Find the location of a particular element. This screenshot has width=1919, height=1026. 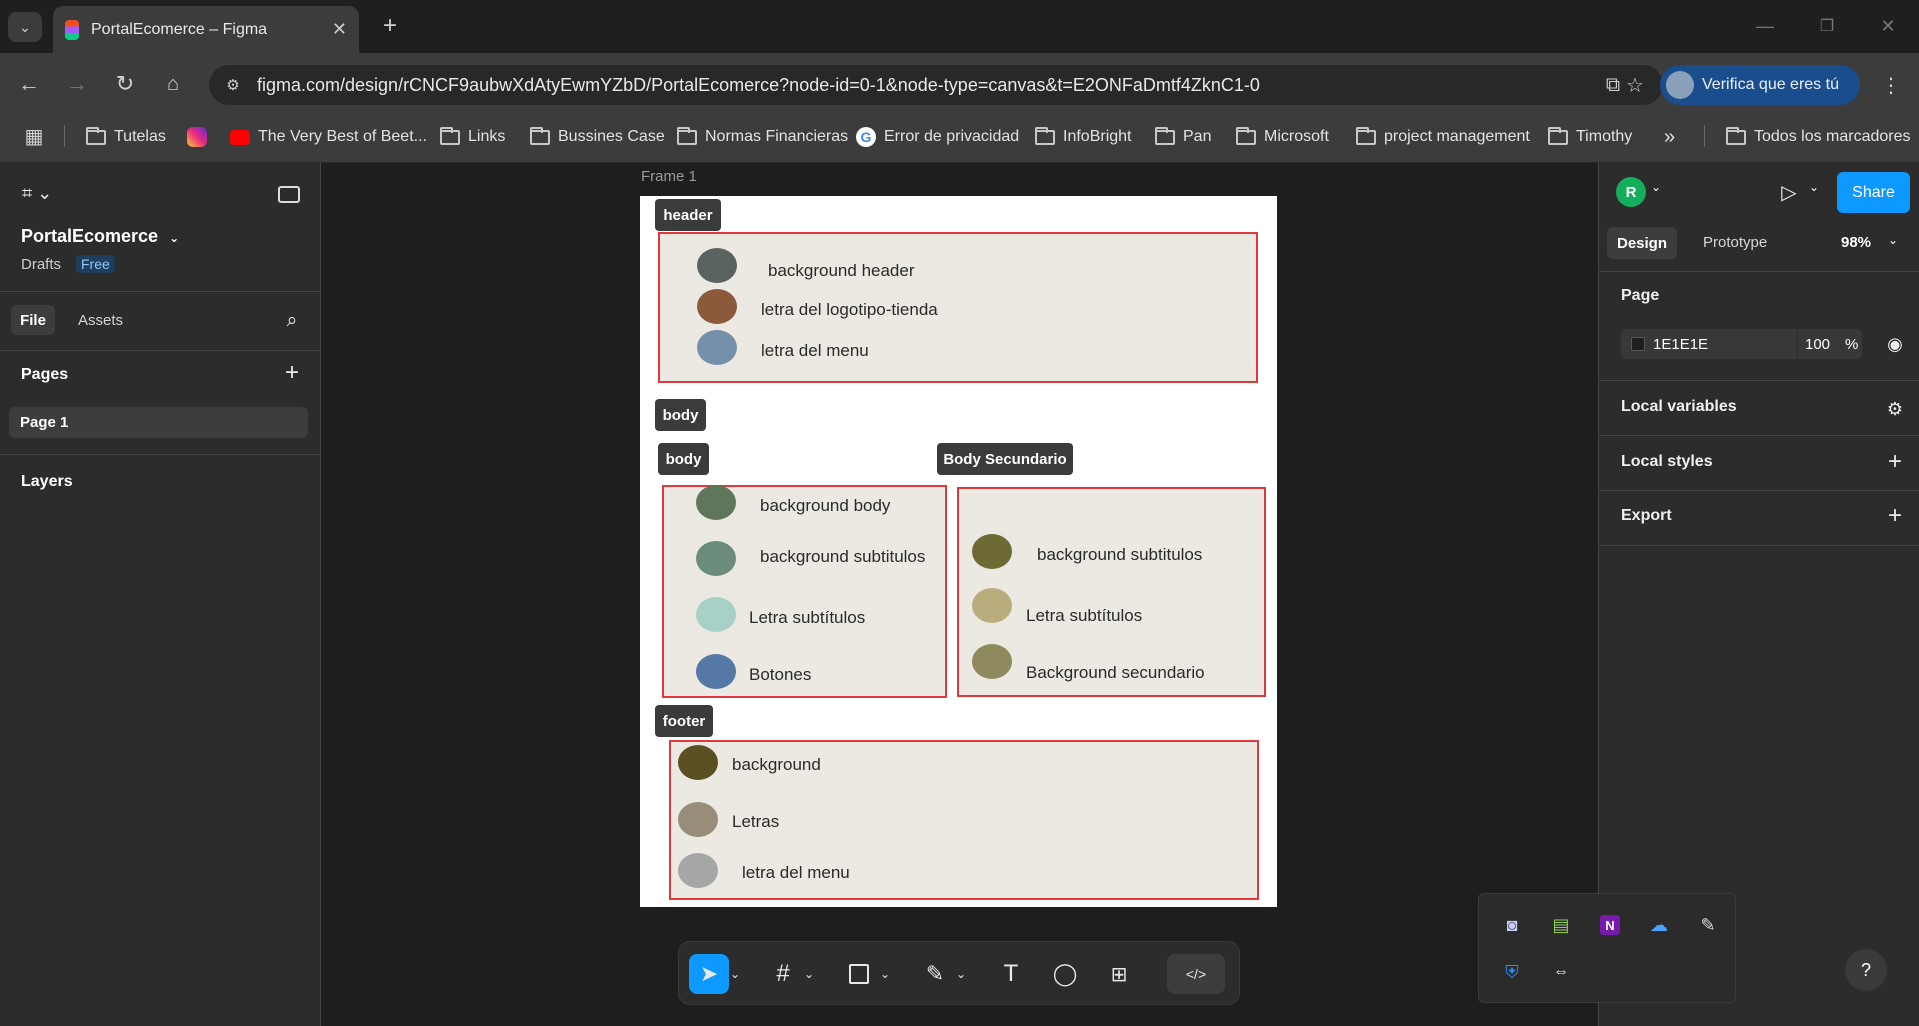

bookmark-item: project management is located at coordinates (1443, 137).